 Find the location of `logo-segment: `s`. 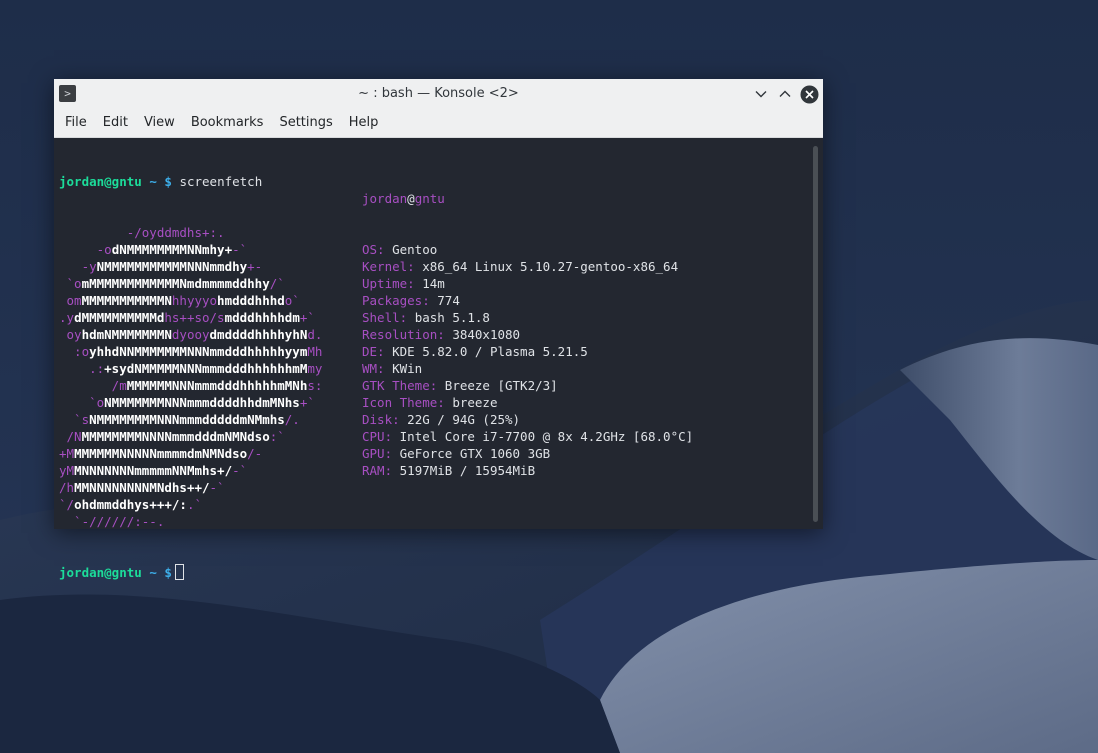

logo-segment: `s is located at coordinates (74, 419).